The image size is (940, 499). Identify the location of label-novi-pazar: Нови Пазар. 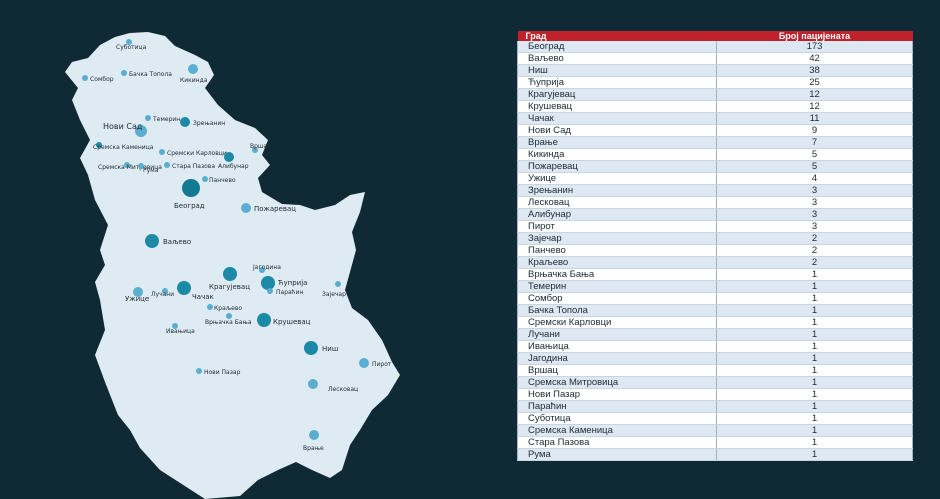
(222, 372).